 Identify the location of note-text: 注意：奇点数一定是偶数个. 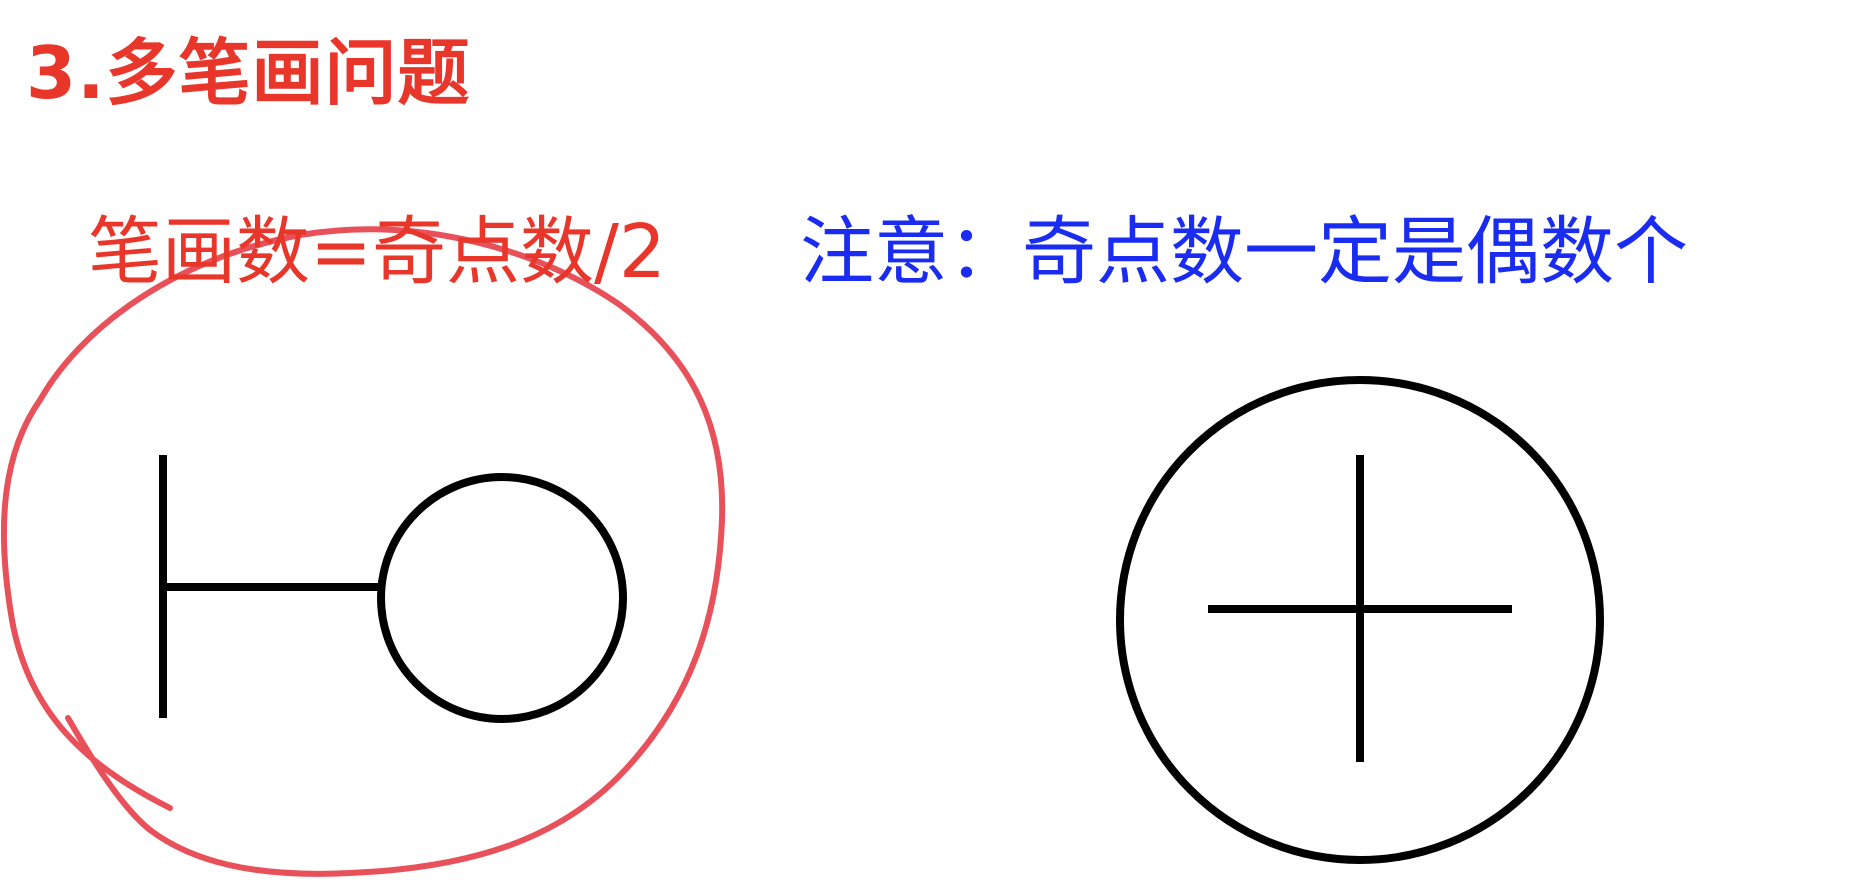
(1244, 252).